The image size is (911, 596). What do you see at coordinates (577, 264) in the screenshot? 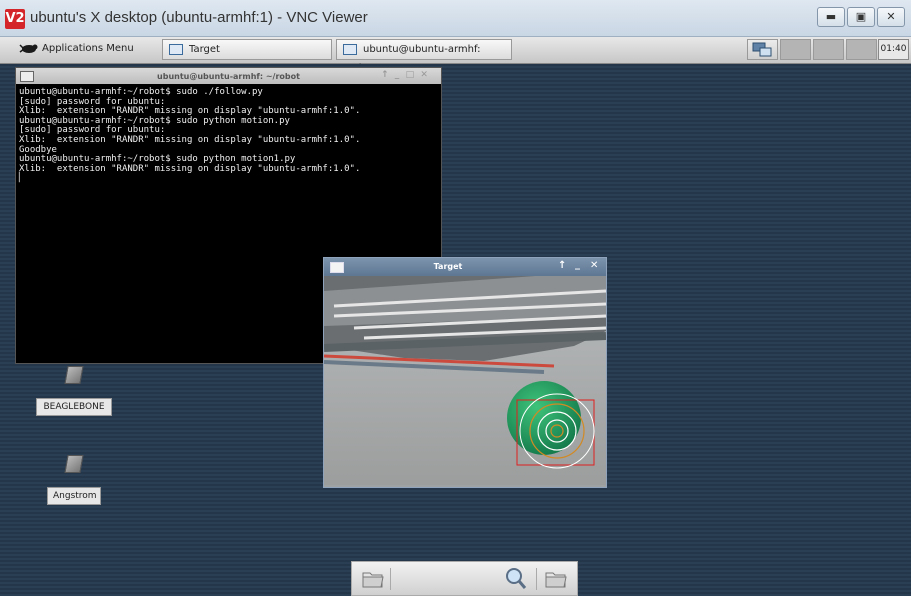
I see `minimize-icon: _` at bounding box center [577, 264].